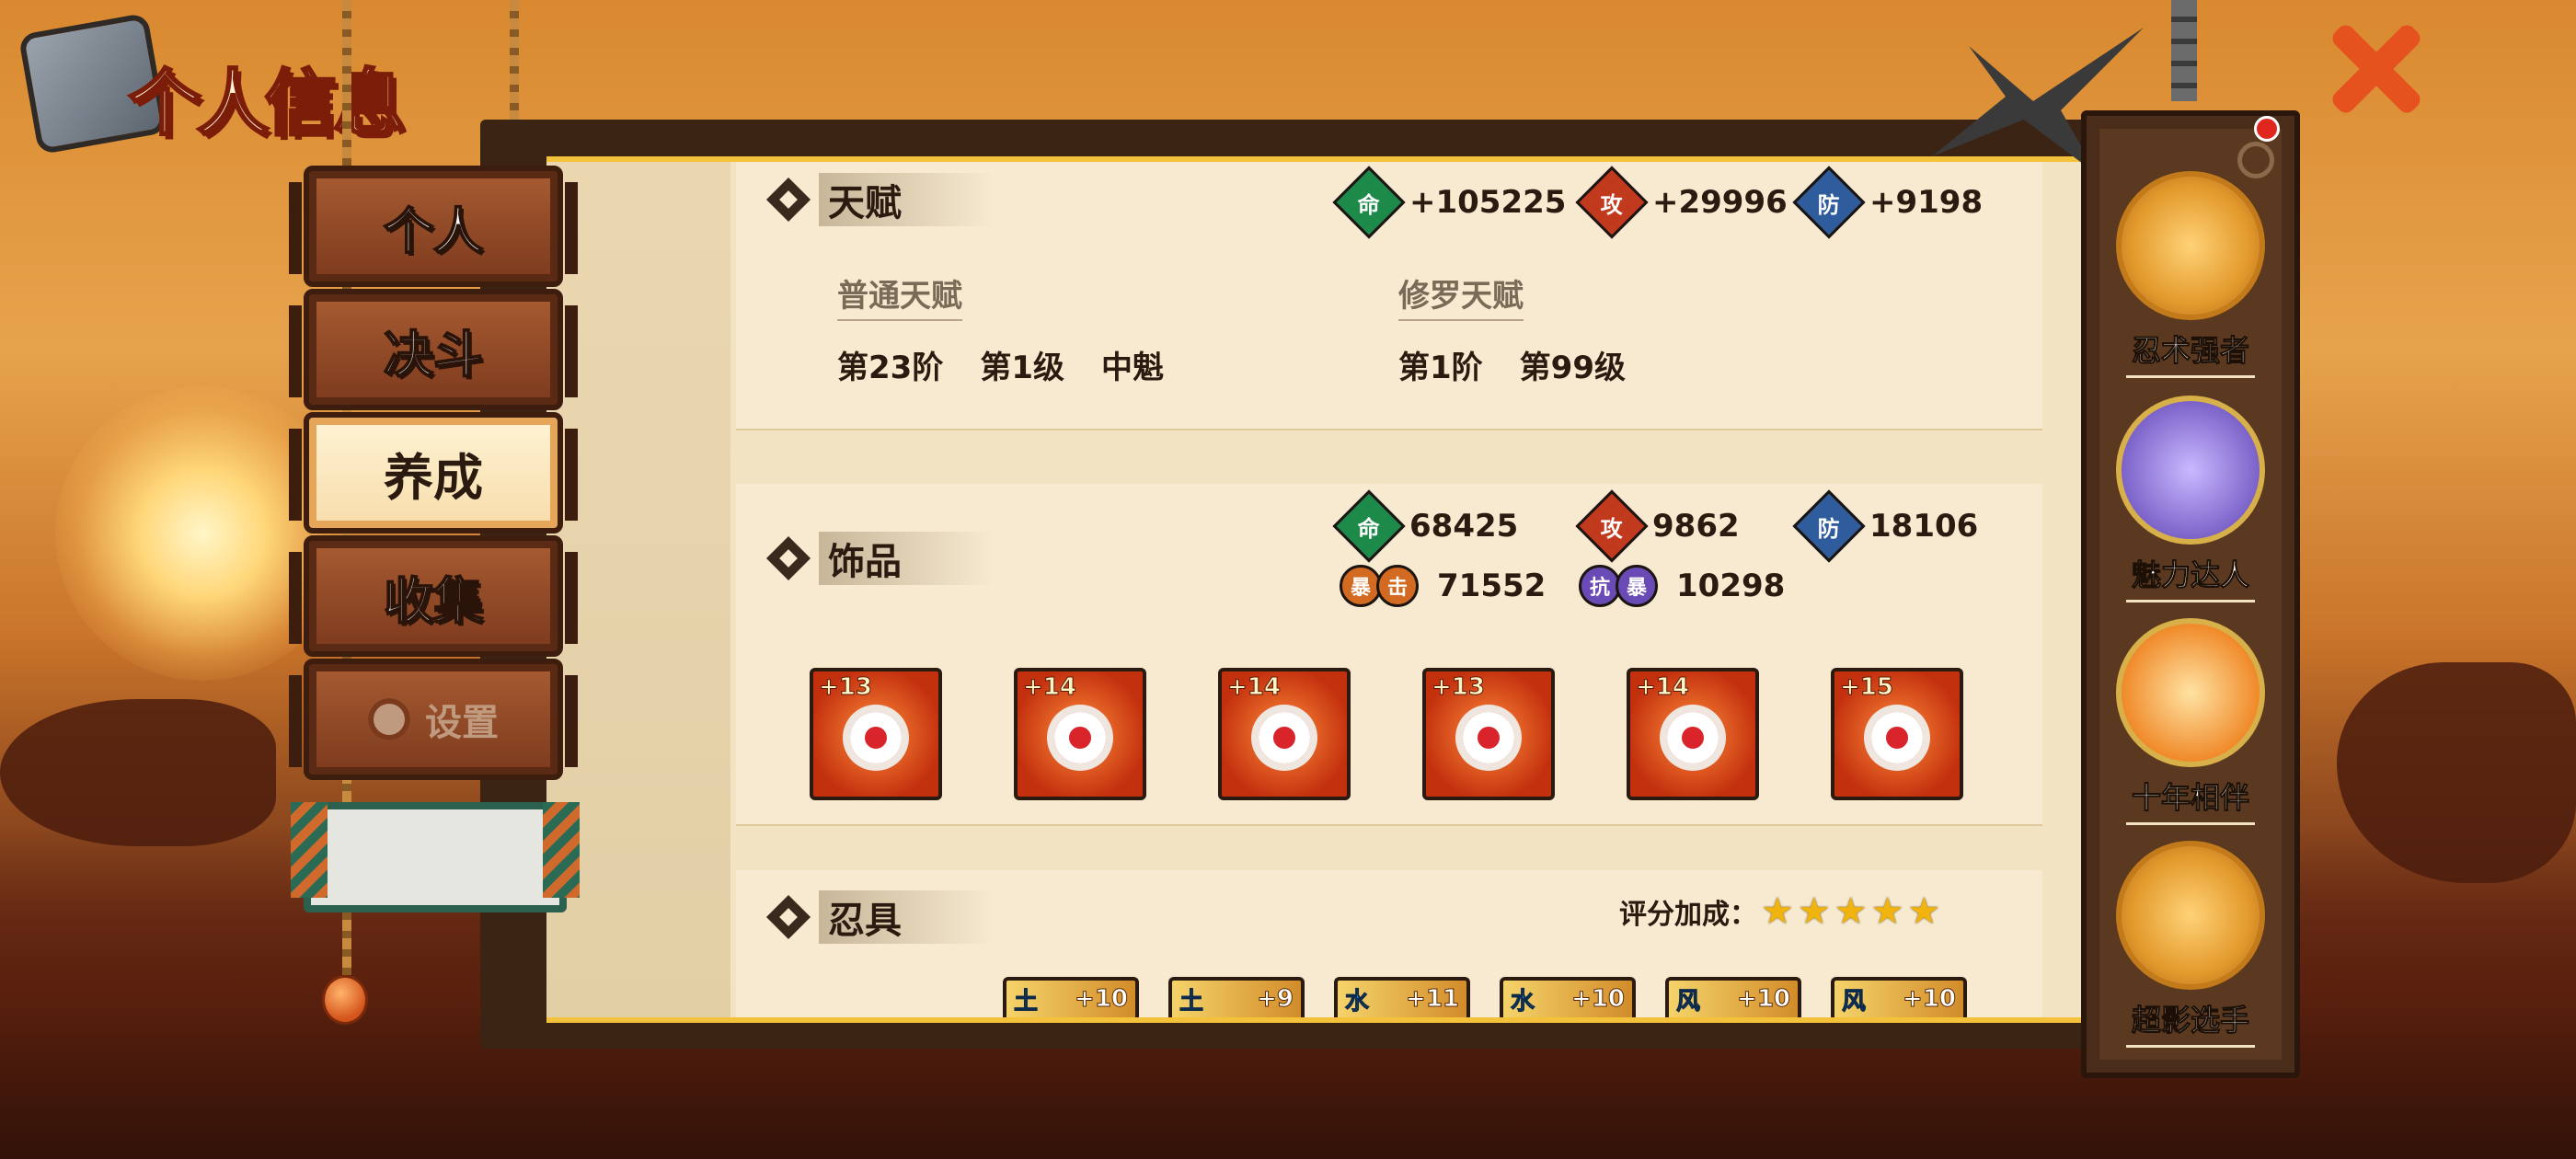 The image size is (2576, 1159). What do you see at coordinates (389, 719) in the screenshot?
I see `gear-icon` at bounding box center [389, 719].